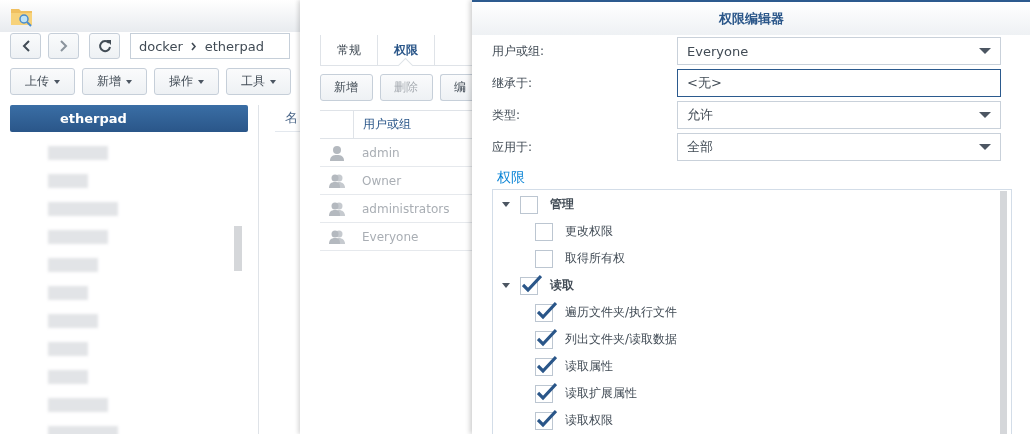 The image size is (1030, 434). Describe the element at coordinates (621, 339) in the screenshot. I see `permission-label: 列出文件夹/读取数据` at that location.